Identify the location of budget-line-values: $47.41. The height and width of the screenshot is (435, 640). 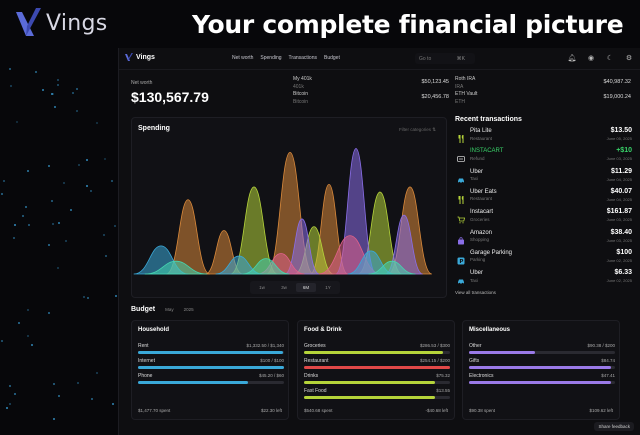
(608, 375).